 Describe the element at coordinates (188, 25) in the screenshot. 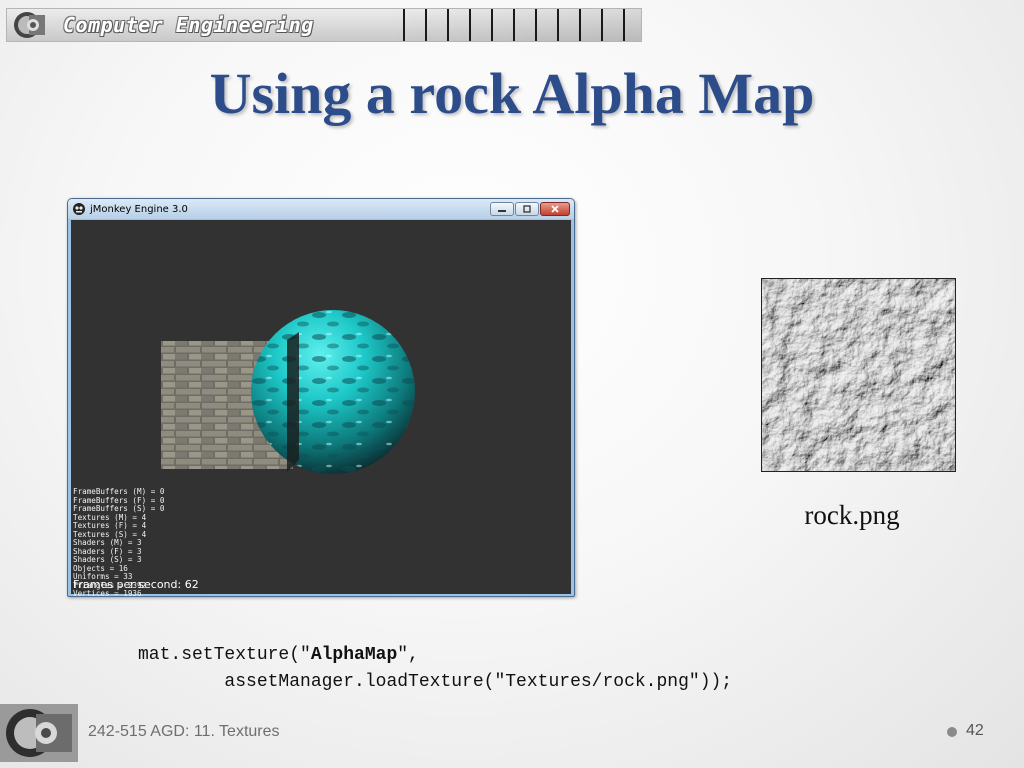

I see `banner-title: Computer Engineering` at that location.